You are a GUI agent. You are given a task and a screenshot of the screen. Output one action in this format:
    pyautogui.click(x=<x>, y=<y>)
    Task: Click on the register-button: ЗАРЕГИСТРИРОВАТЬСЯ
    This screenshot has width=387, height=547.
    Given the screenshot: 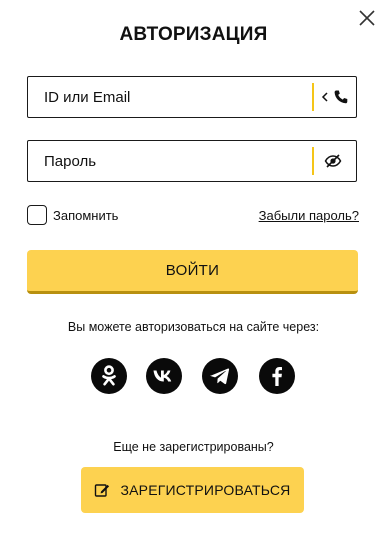 What is the action you would take?
    pyautogui.click(x=192, y=490)
    